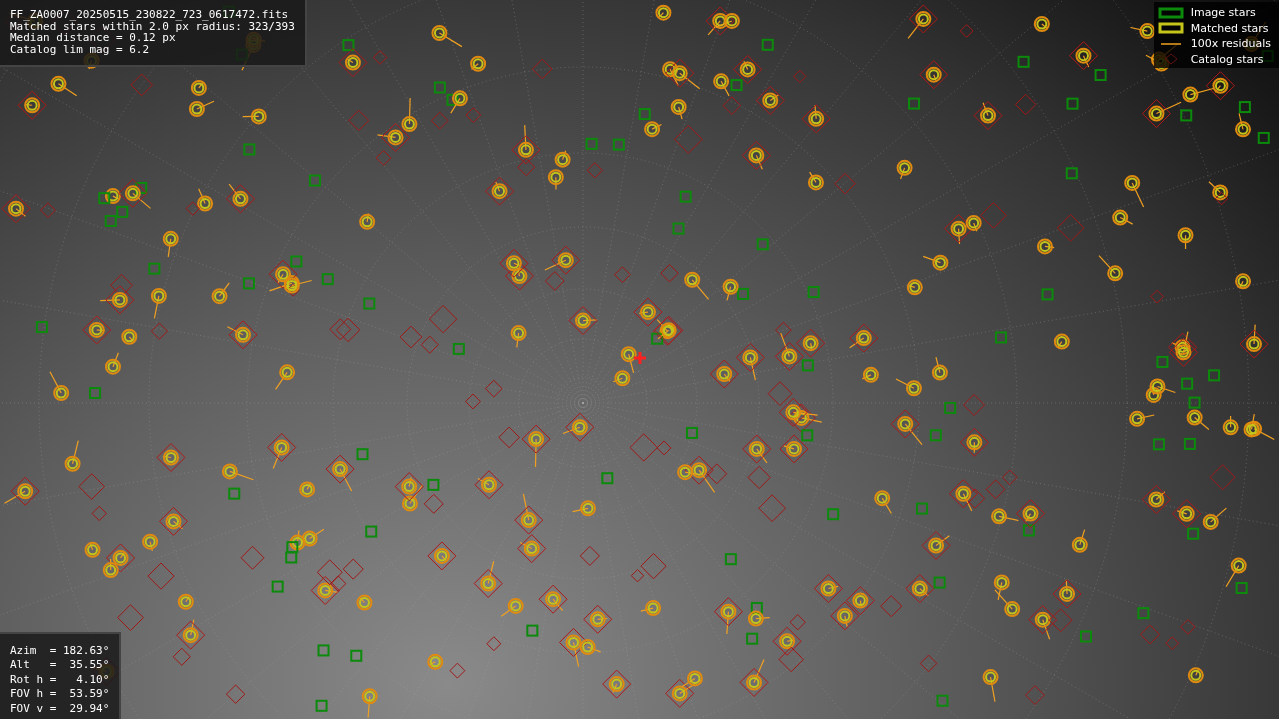  Describe the element at coordinates (80, 49) in the screenshot. I see `info-text: Catalog lim mag = 6.2` at that location.